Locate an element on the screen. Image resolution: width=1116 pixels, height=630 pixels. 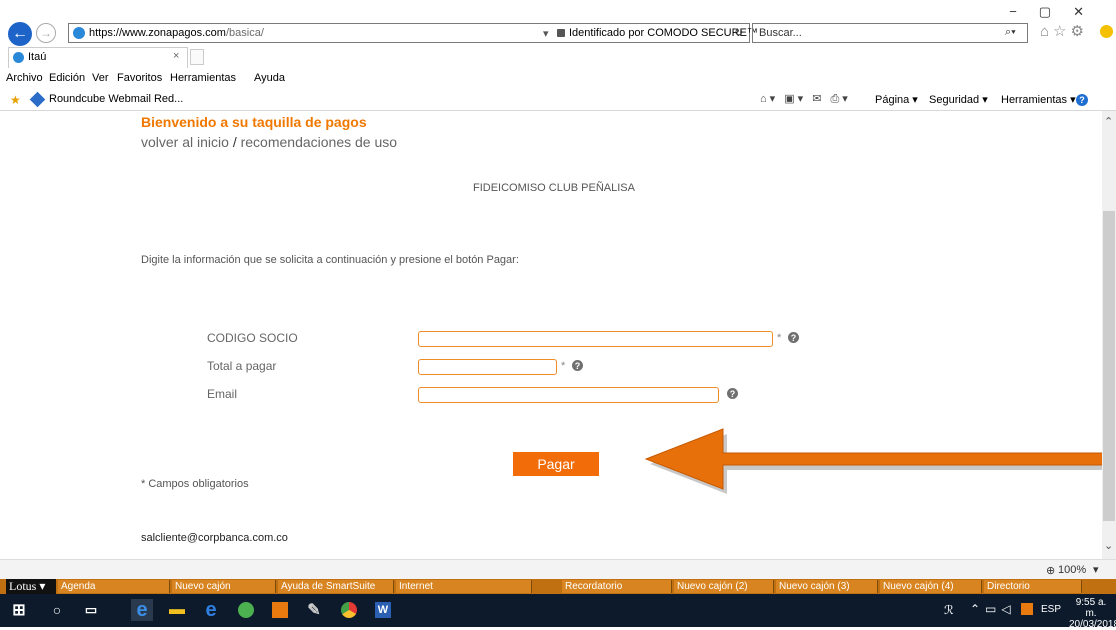
total-pagar-input is located at coordinates (487, 367).